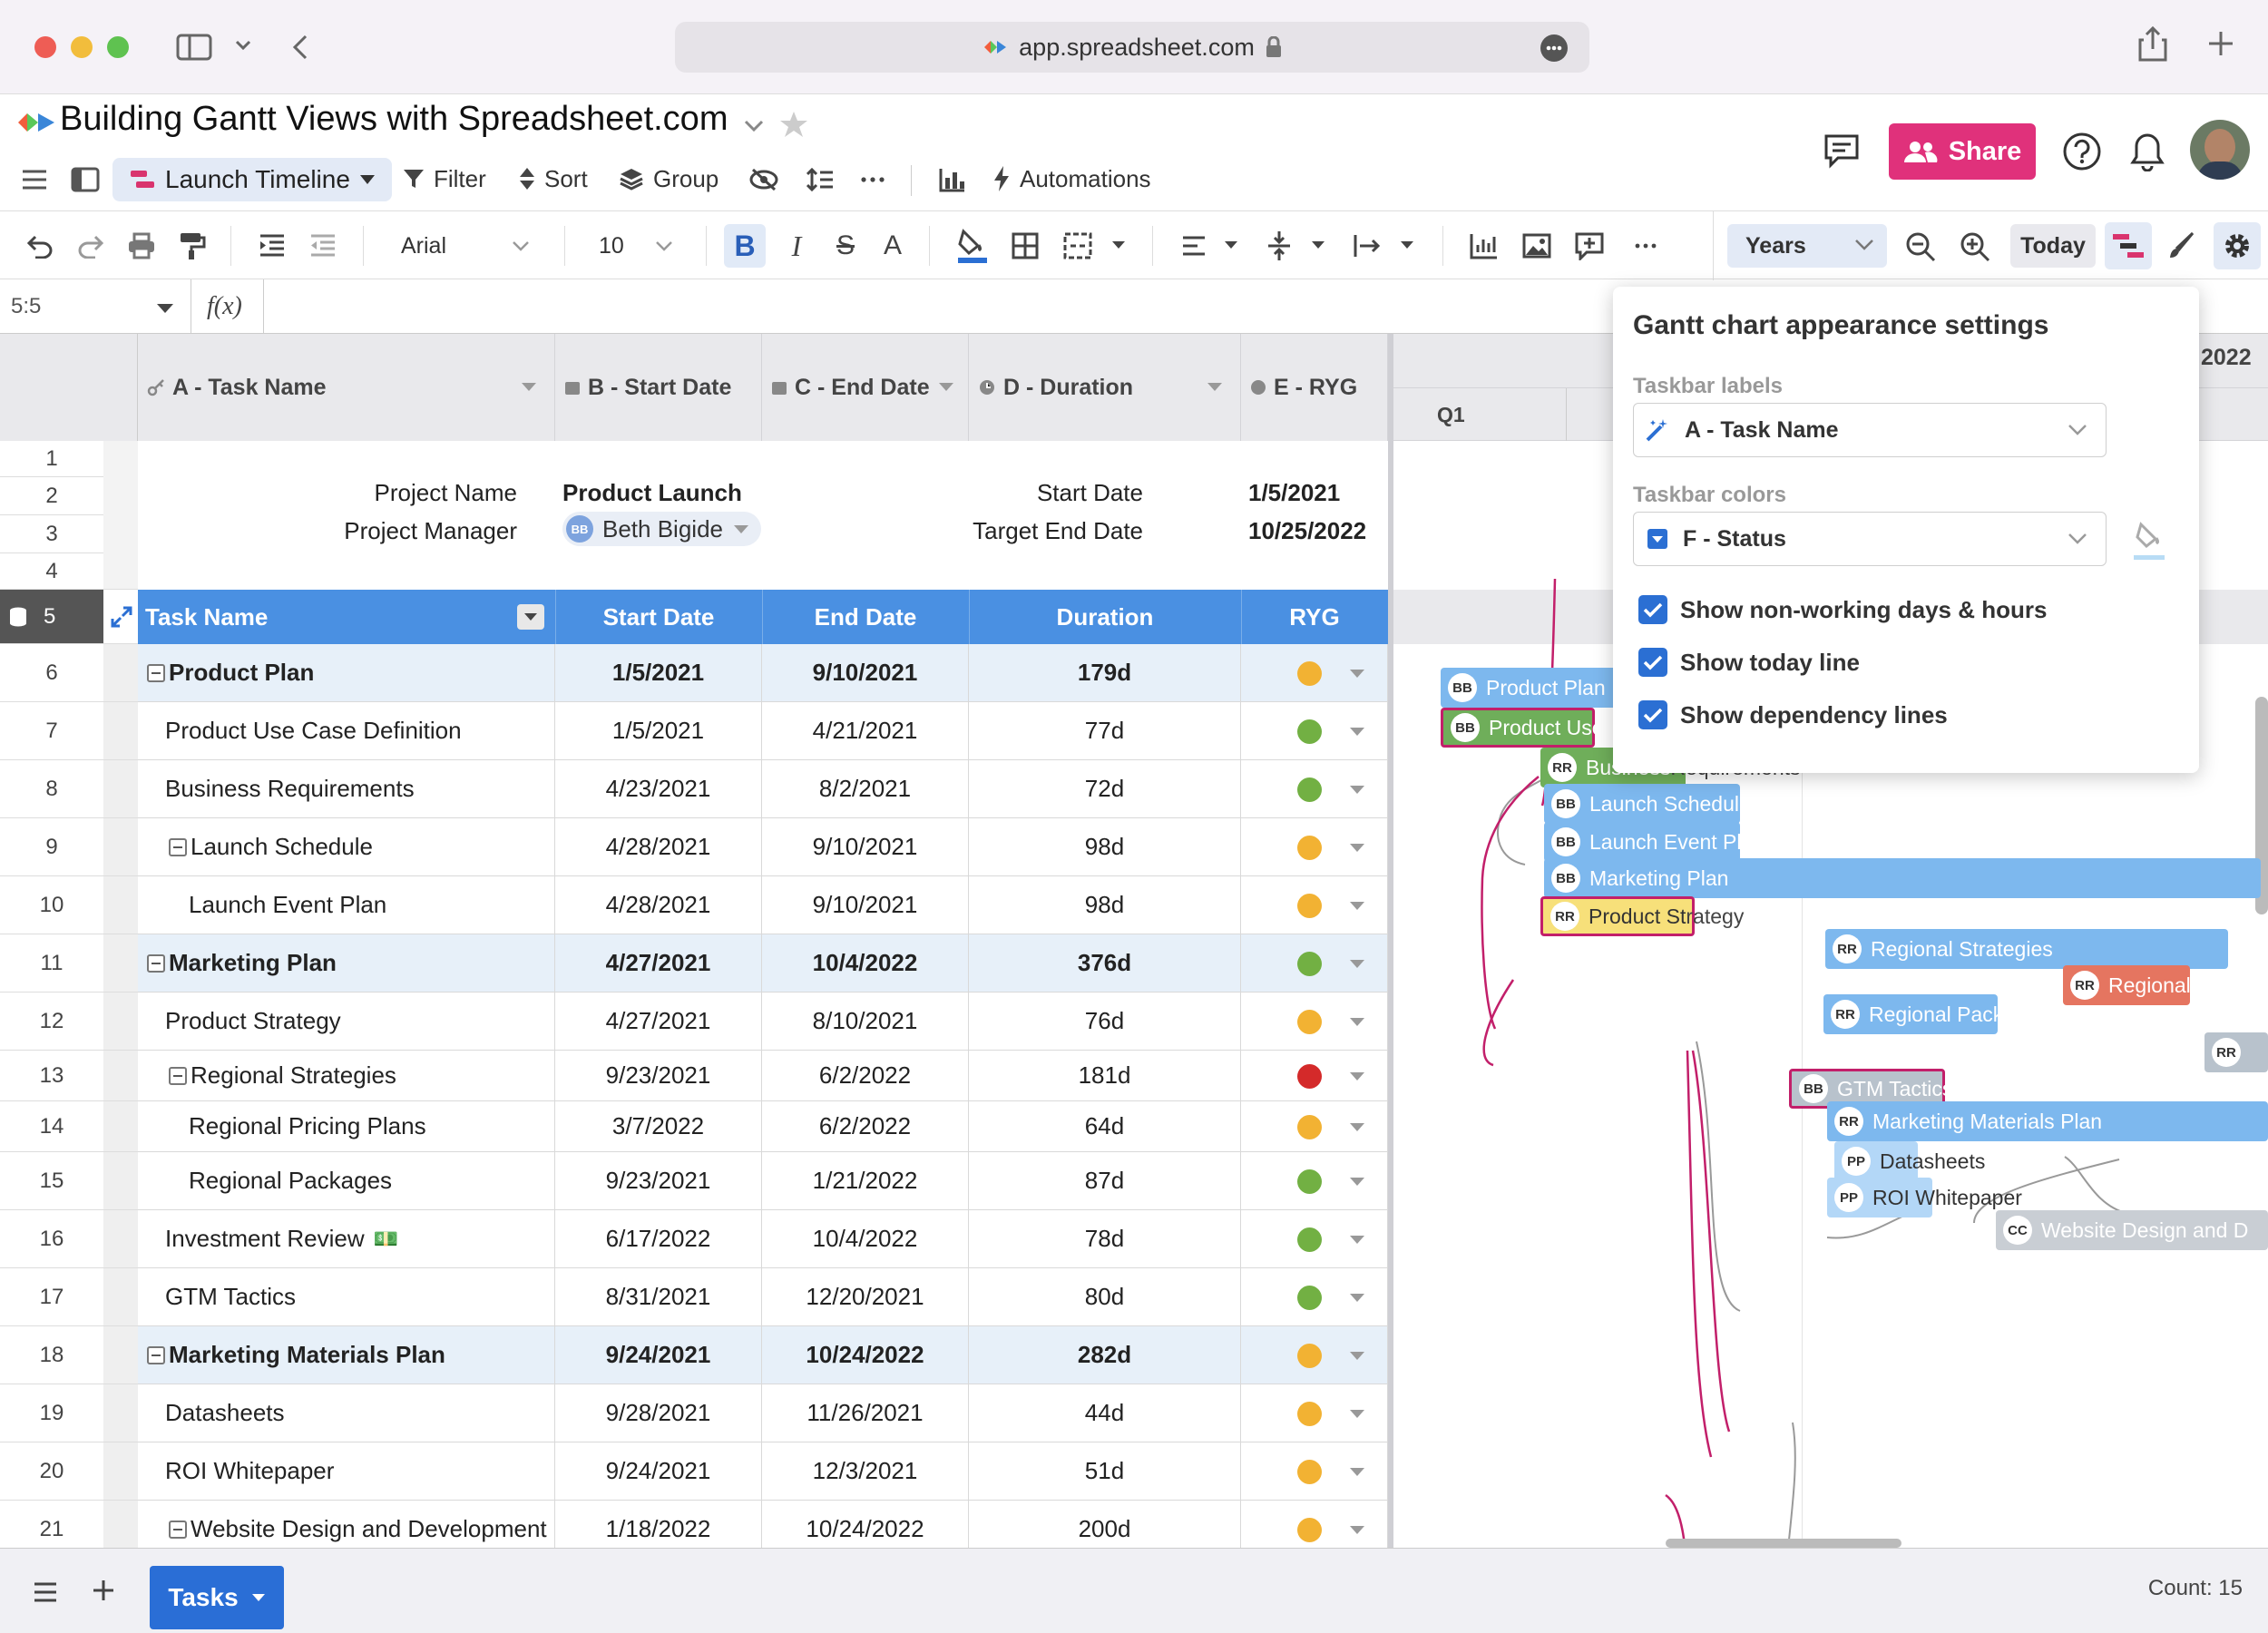 Image resolution: width=2268 pixels, height=1633 pixels. Describe the element at coordinates (51, 617) in the screenshot. I see `row-number-selected: 5` at that location.